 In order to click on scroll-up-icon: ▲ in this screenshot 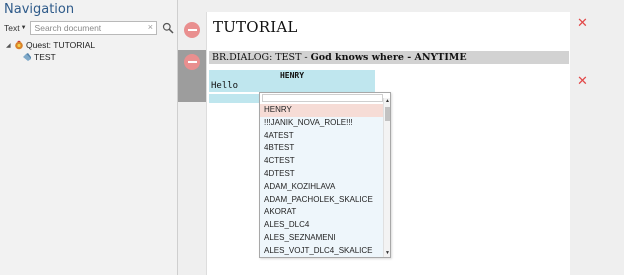, I will do `click(387, 101)`.